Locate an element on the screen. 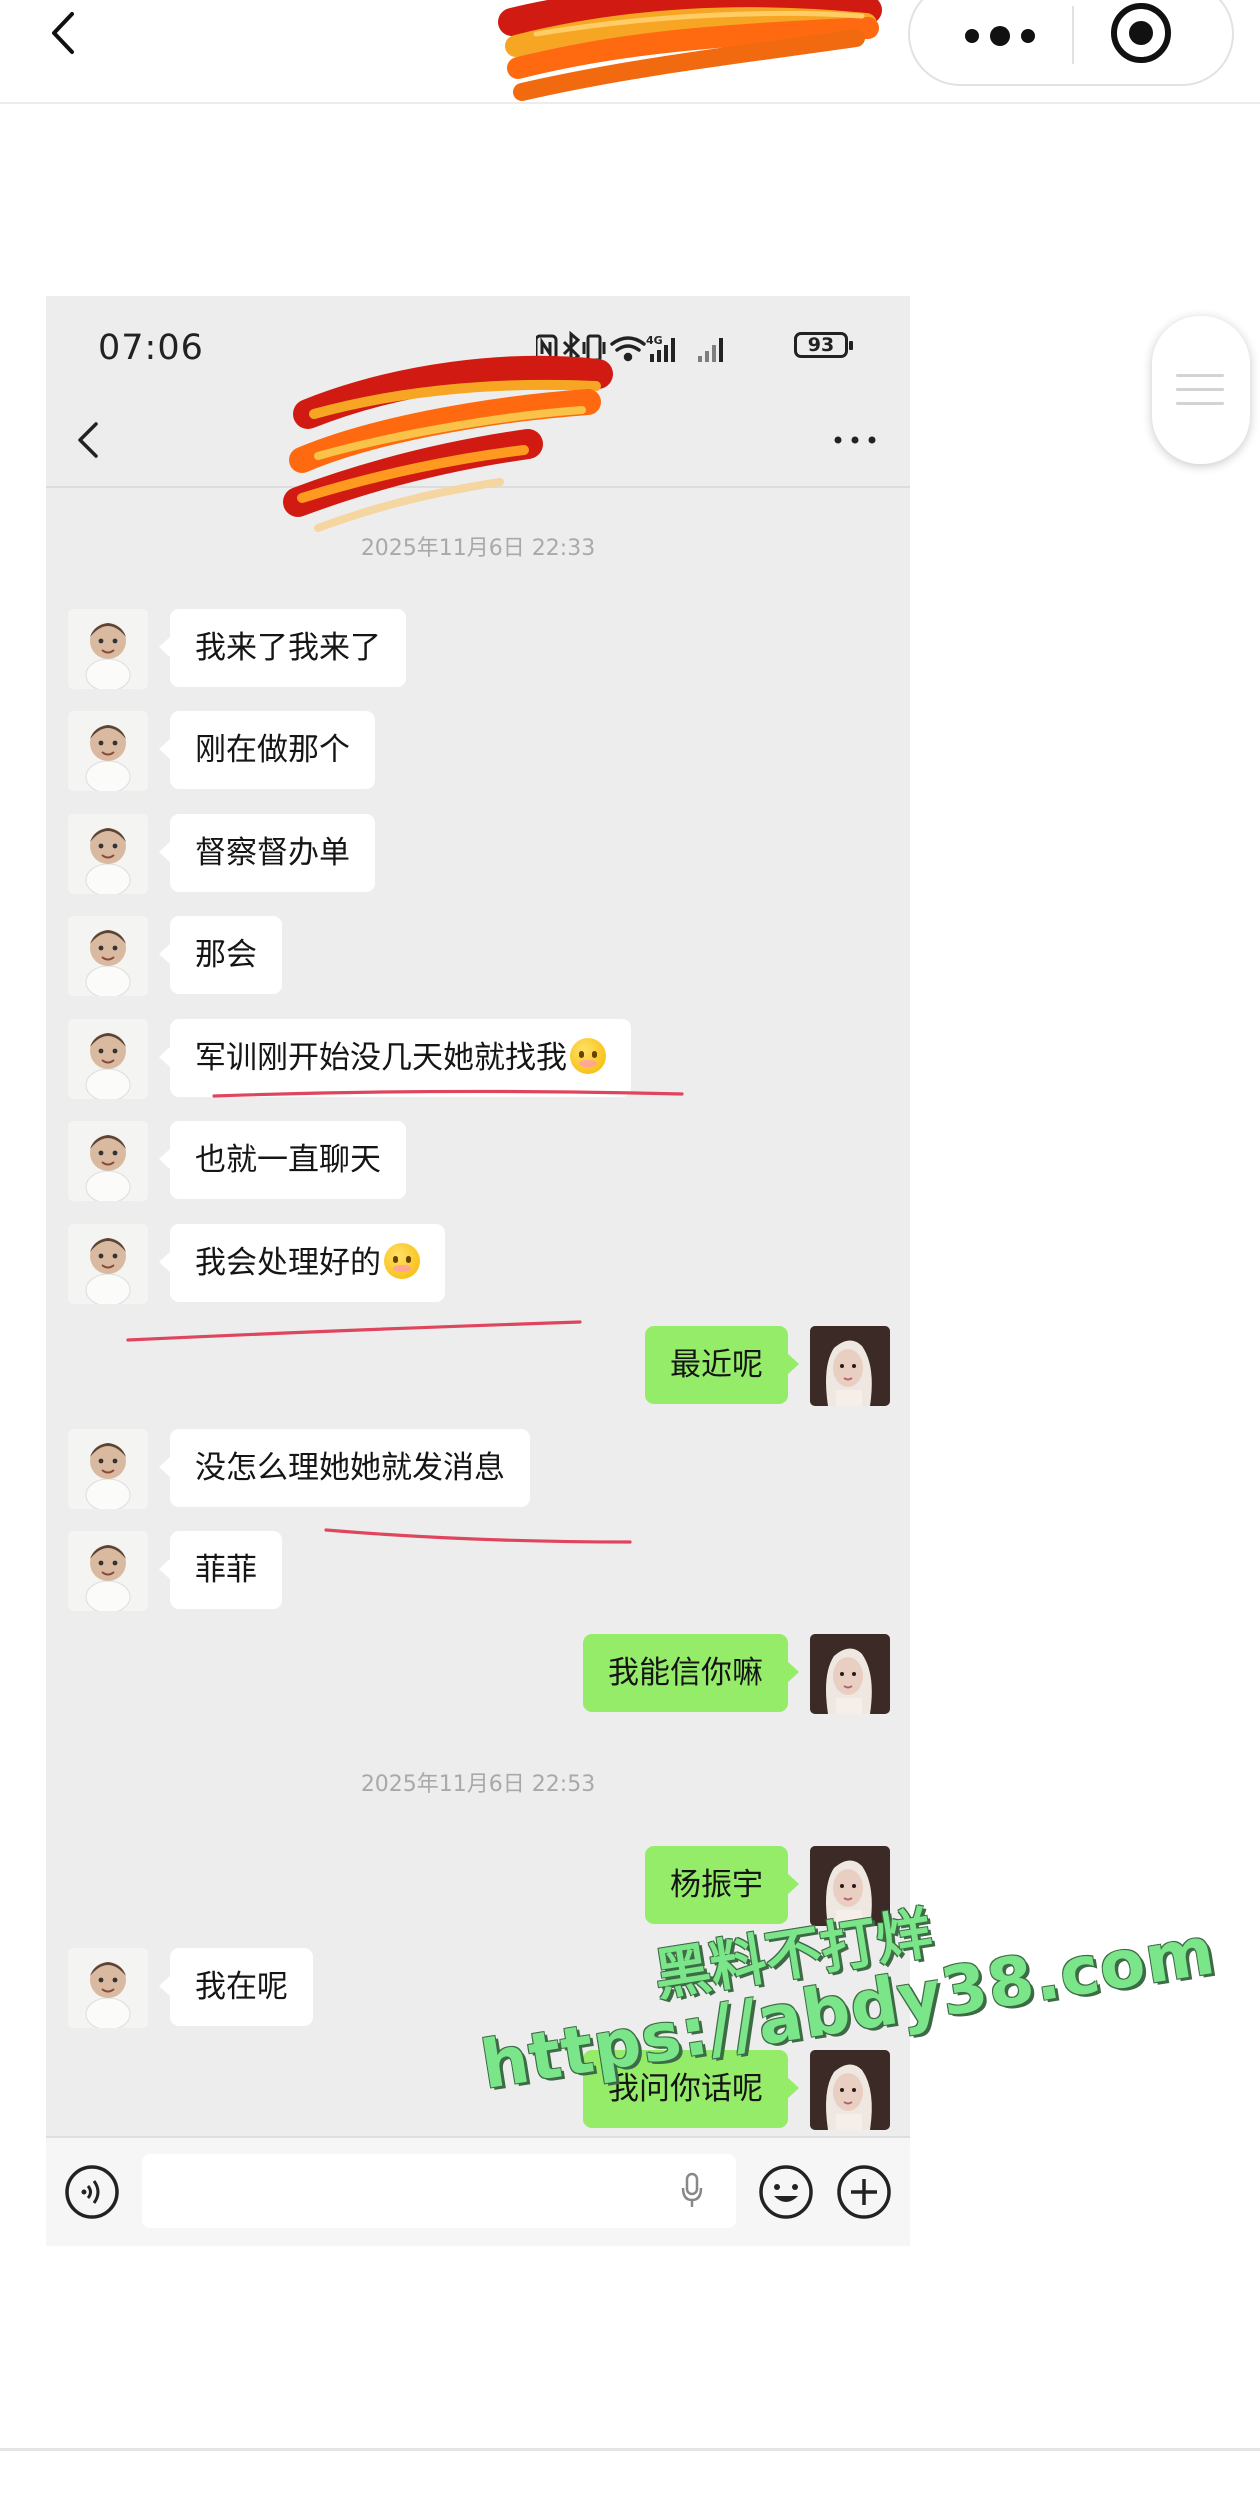 The width and height of the screenshot is (1260, 2496). battery-icon: 93 is located at coordinates (823, 345).